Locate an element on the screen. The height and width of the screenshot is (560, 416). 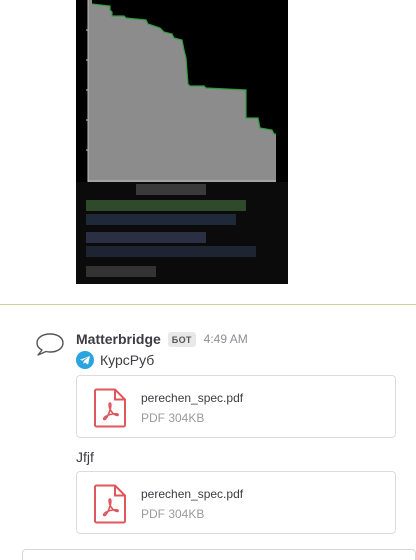
new-messages-divider is located at coordinates (208, 304).